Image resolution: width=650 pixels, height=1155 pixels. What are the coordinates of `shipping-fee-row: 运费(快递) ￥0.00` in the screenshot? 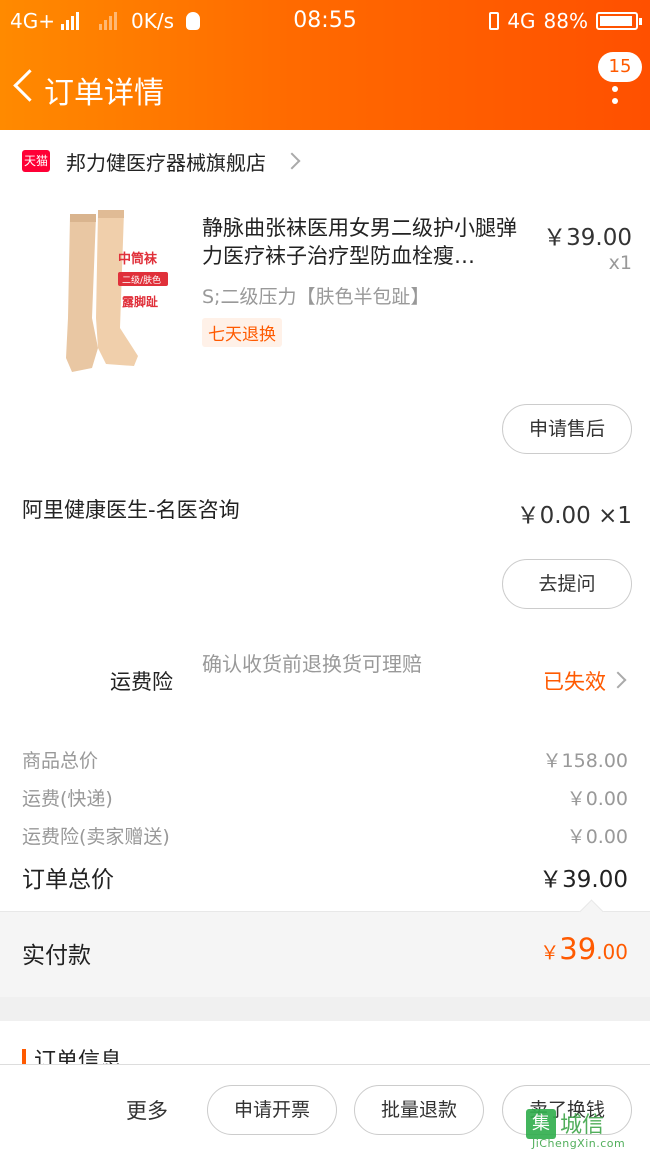 It's located at (325, 800).